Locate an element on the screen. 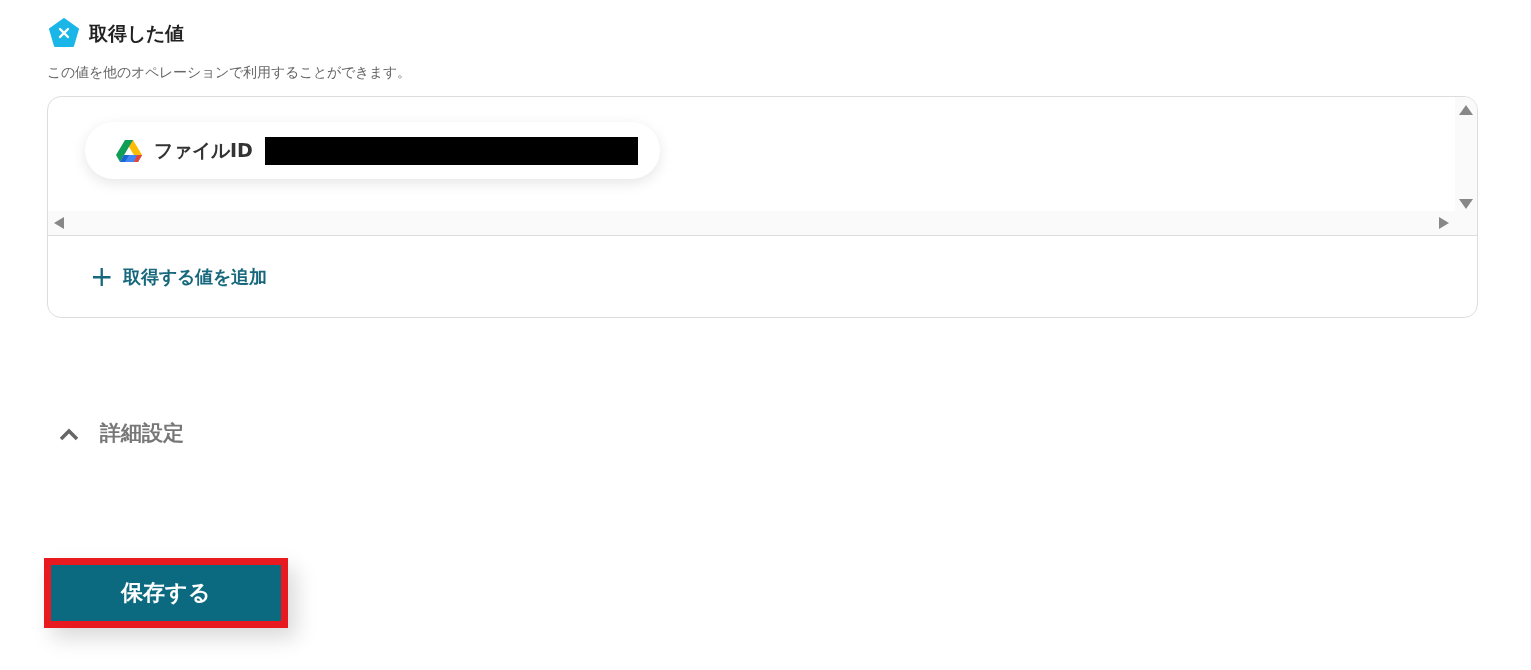 This screenshot has width=1531, height=670. vertical-scrollbar is located at coordinates (1466, 166).